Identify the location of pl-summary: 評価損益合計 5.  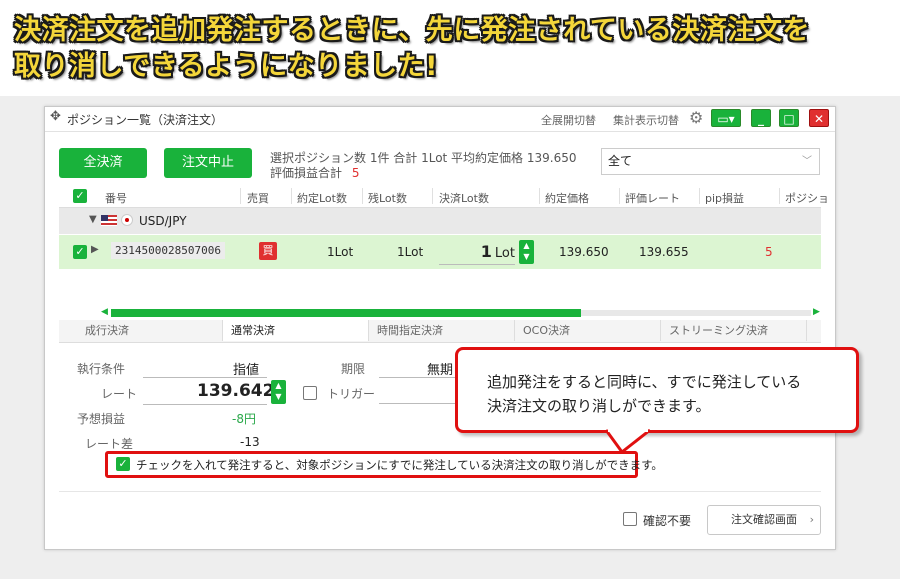
(314, 172).